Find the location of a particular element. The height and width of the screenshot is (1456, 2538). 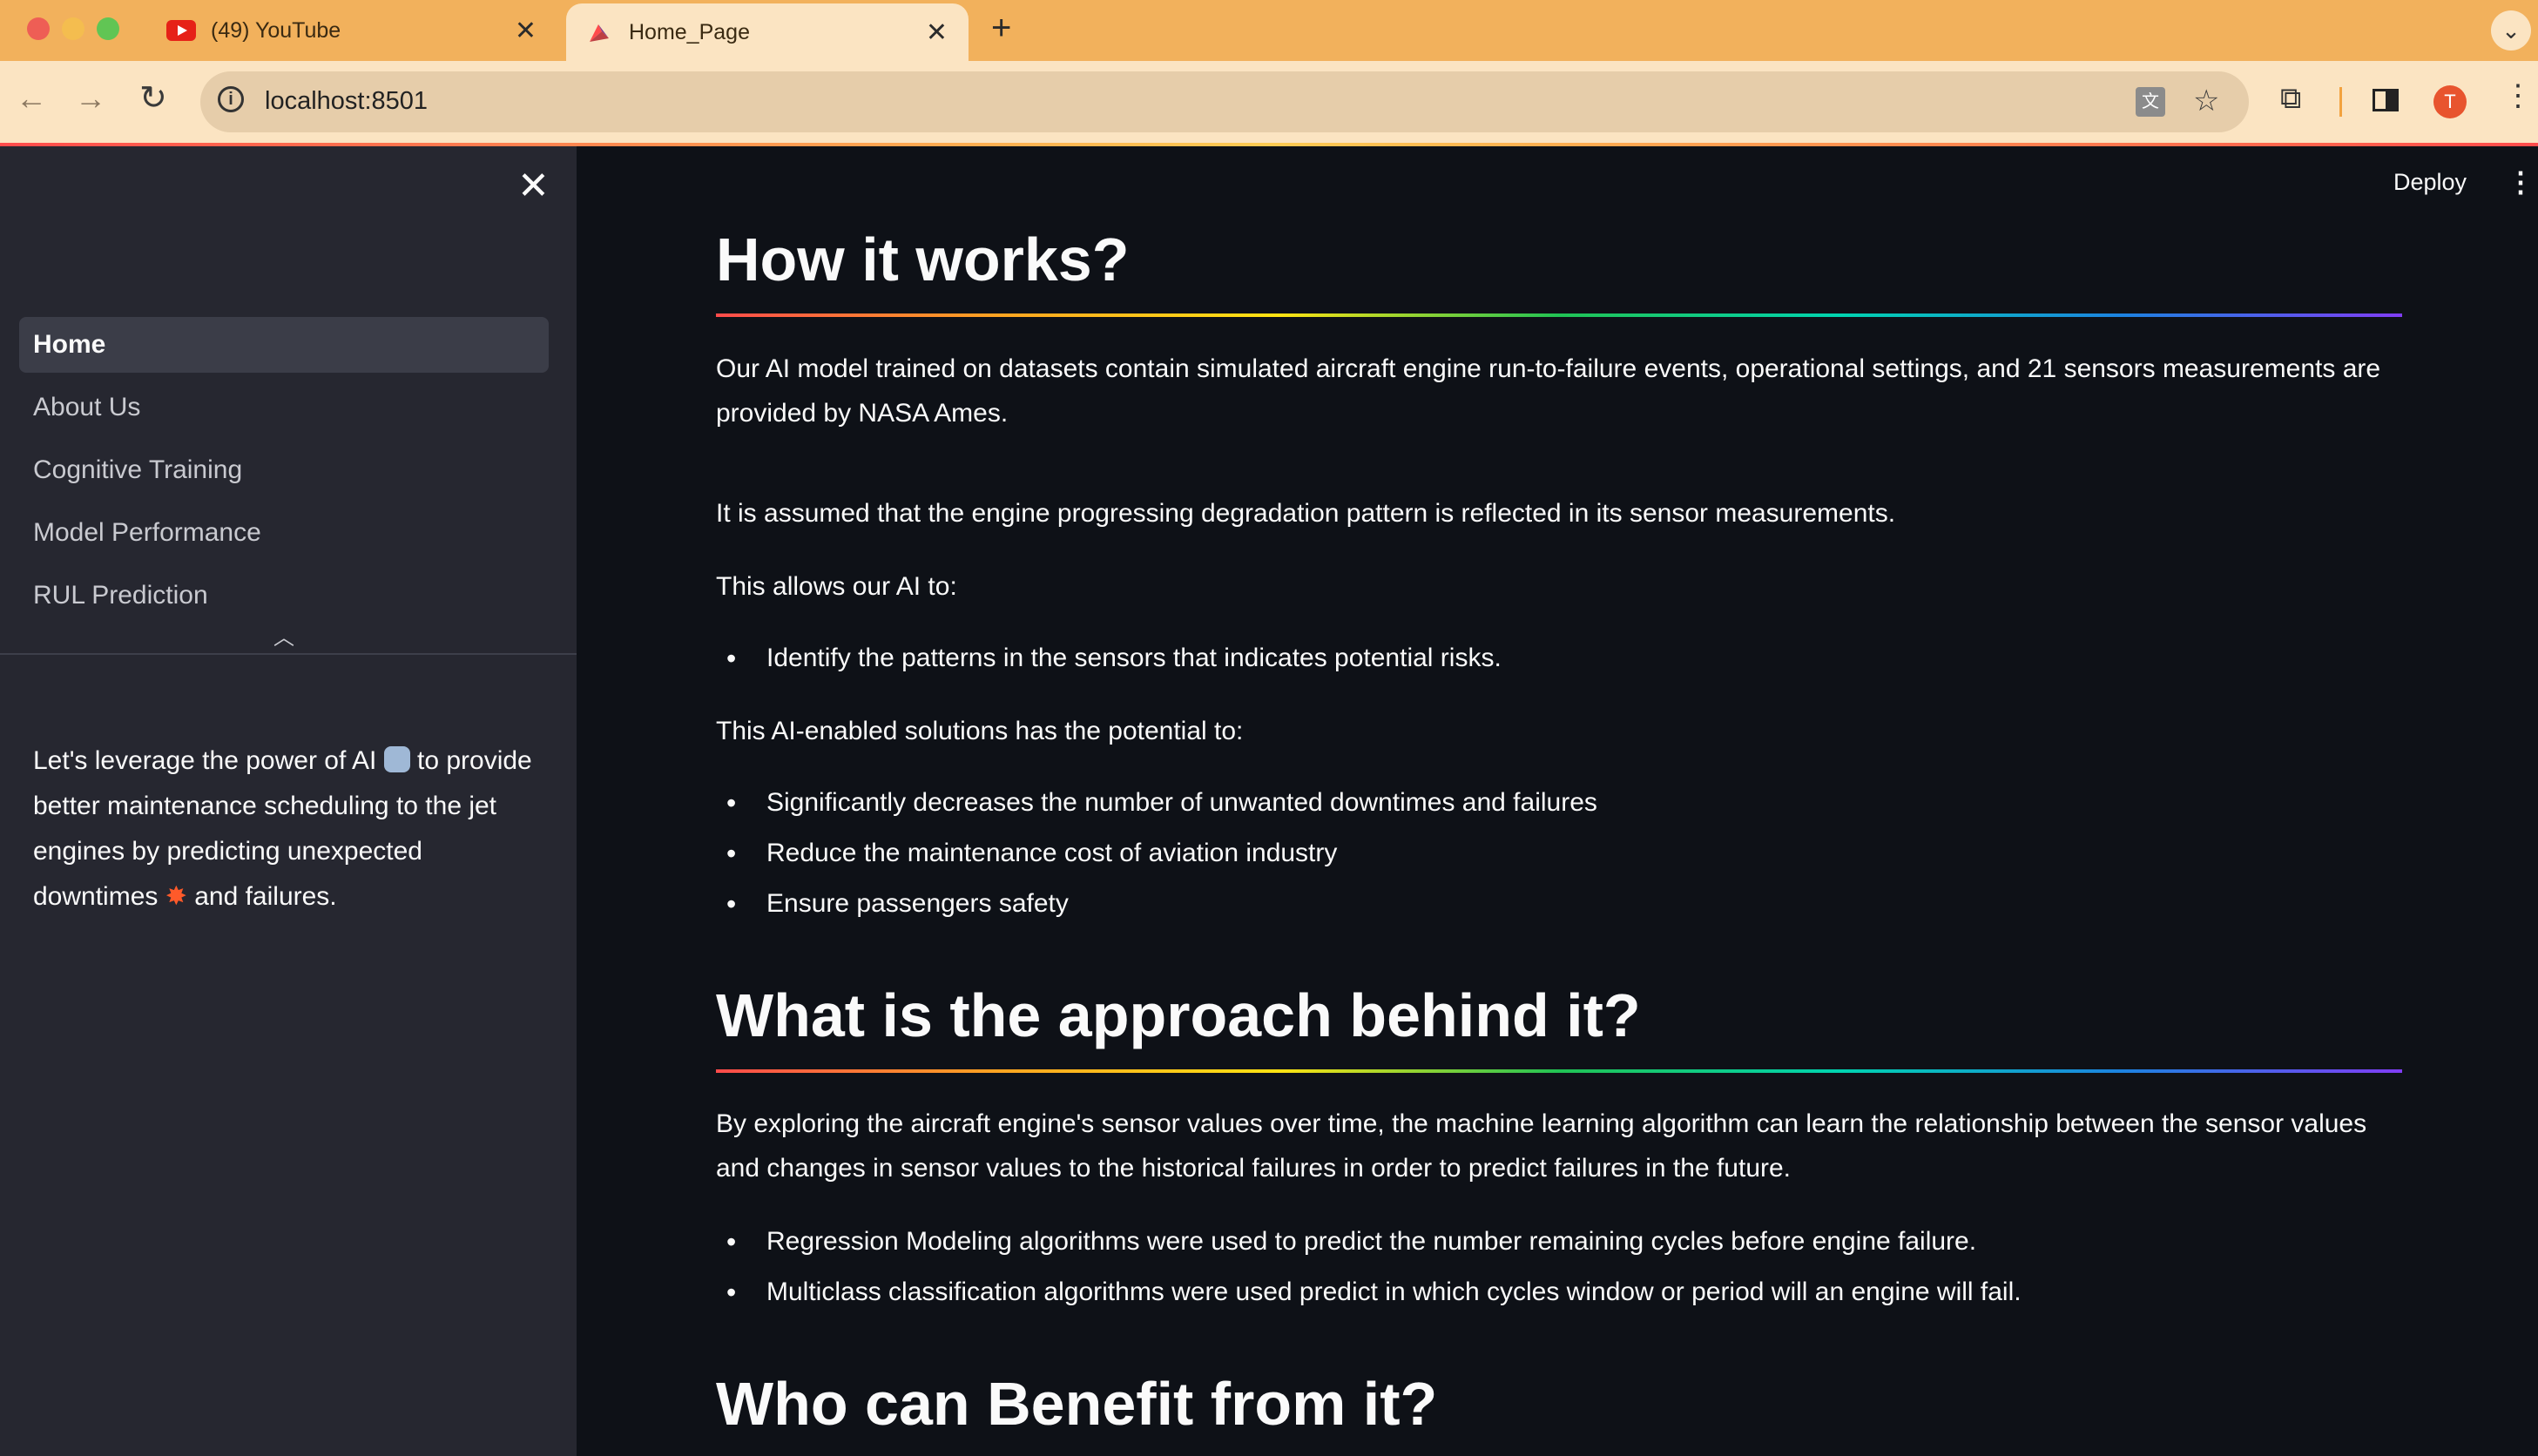

side-panel-icon is located at coordinates (2386, 100).